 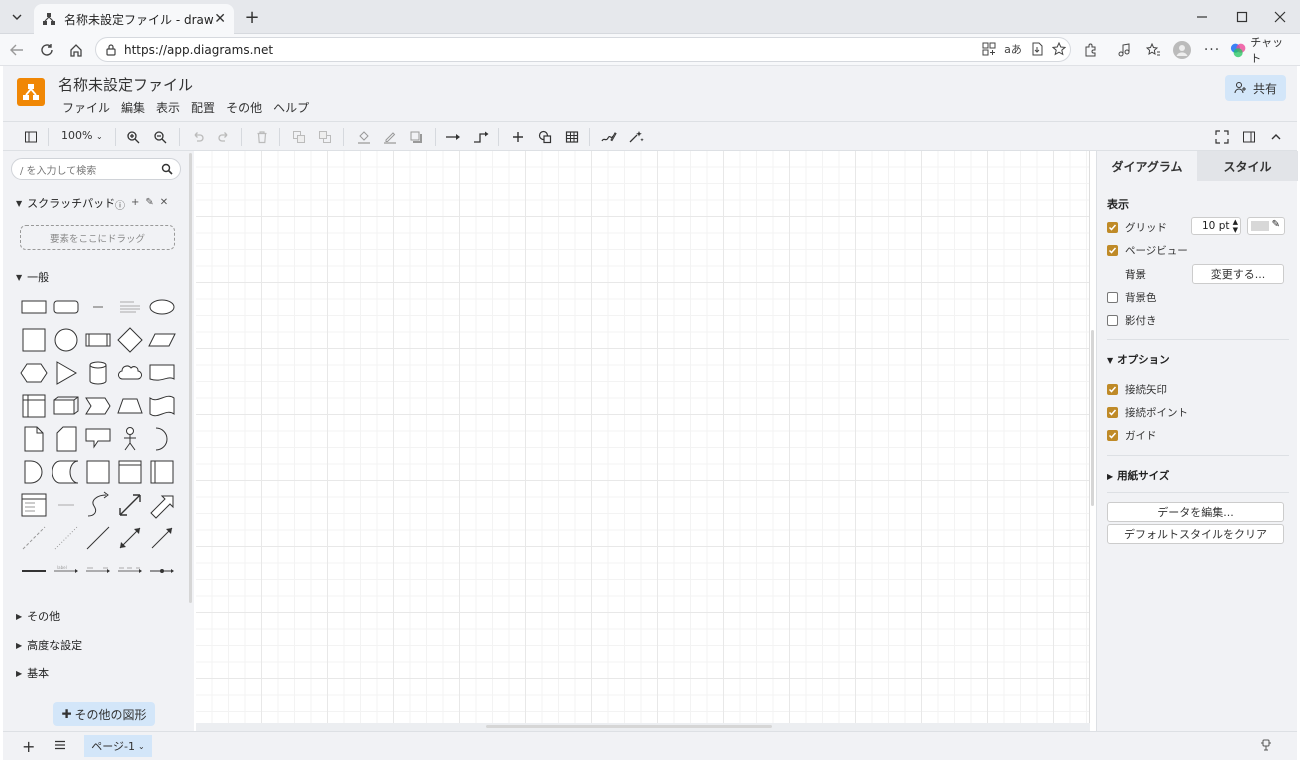 What do you see at coordinates (130, 340) in the screenshot?
I see `diamond-shape-icon` at bounding box center [130, 340].